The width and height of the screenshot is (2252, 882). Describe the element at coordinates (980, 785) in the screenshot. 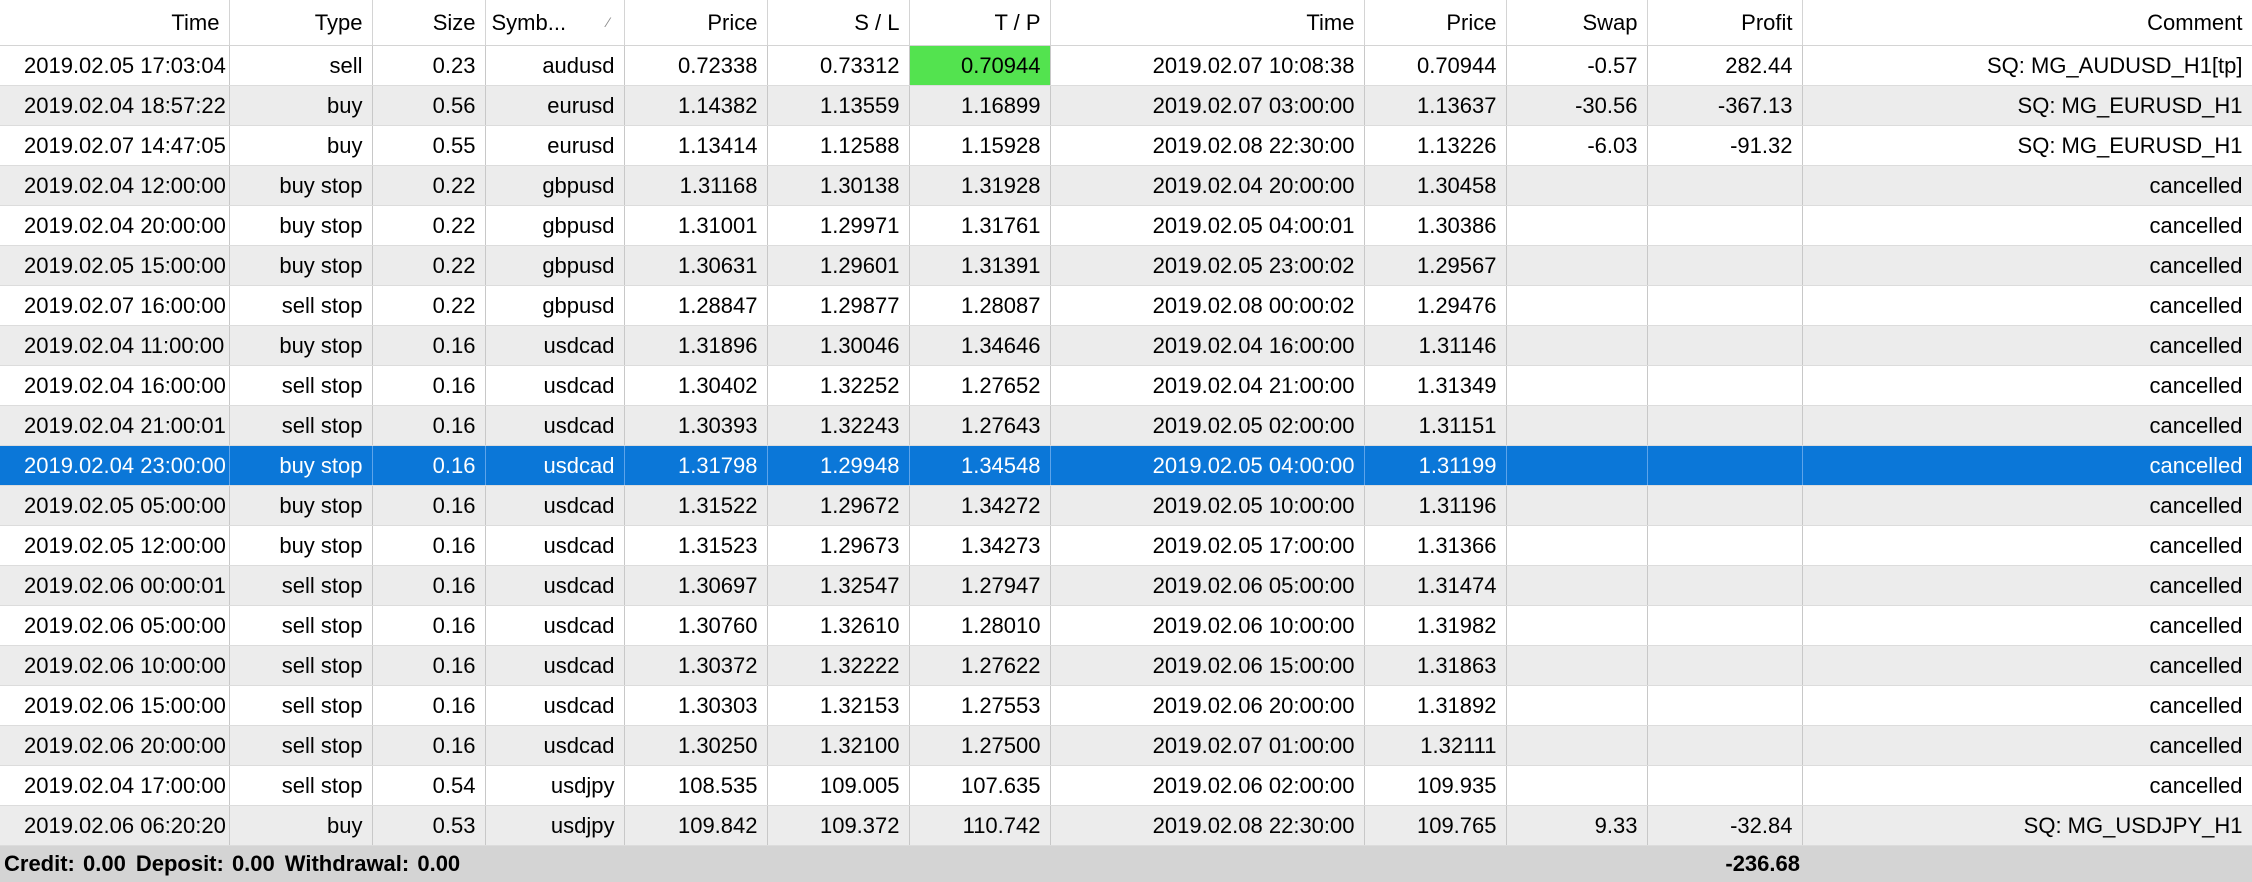

I see `cell-take-profit: 107.635` at that location.